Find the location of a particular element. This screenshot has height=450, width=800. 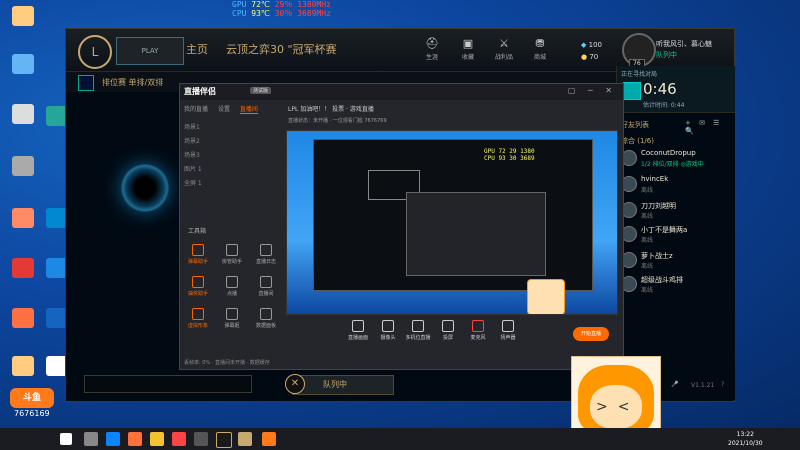

button-label: 扬声器 is located at coordinates (508, 338).